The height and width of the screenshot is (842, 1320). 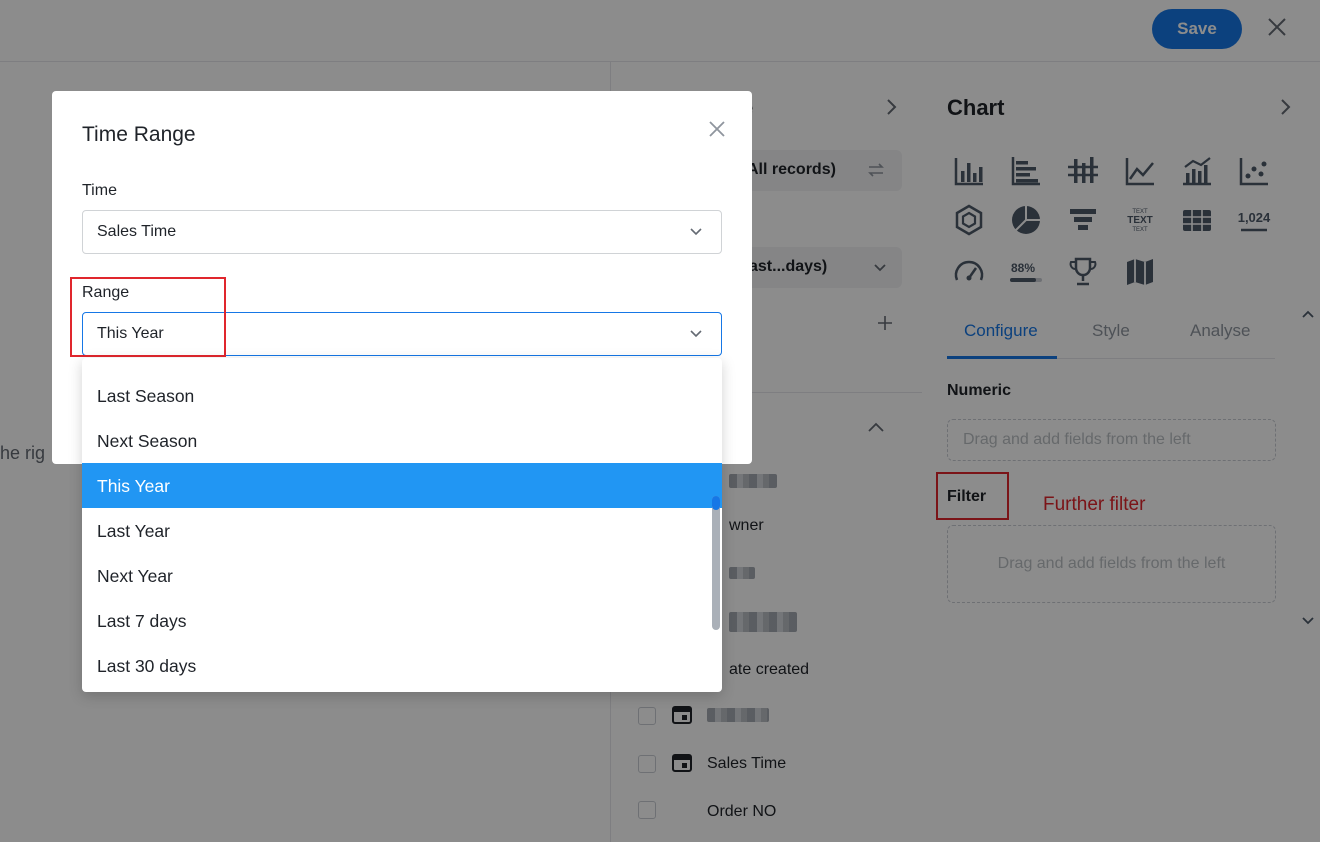 I want to click on dialog-title: Time Range, so click(x=139, y=134).